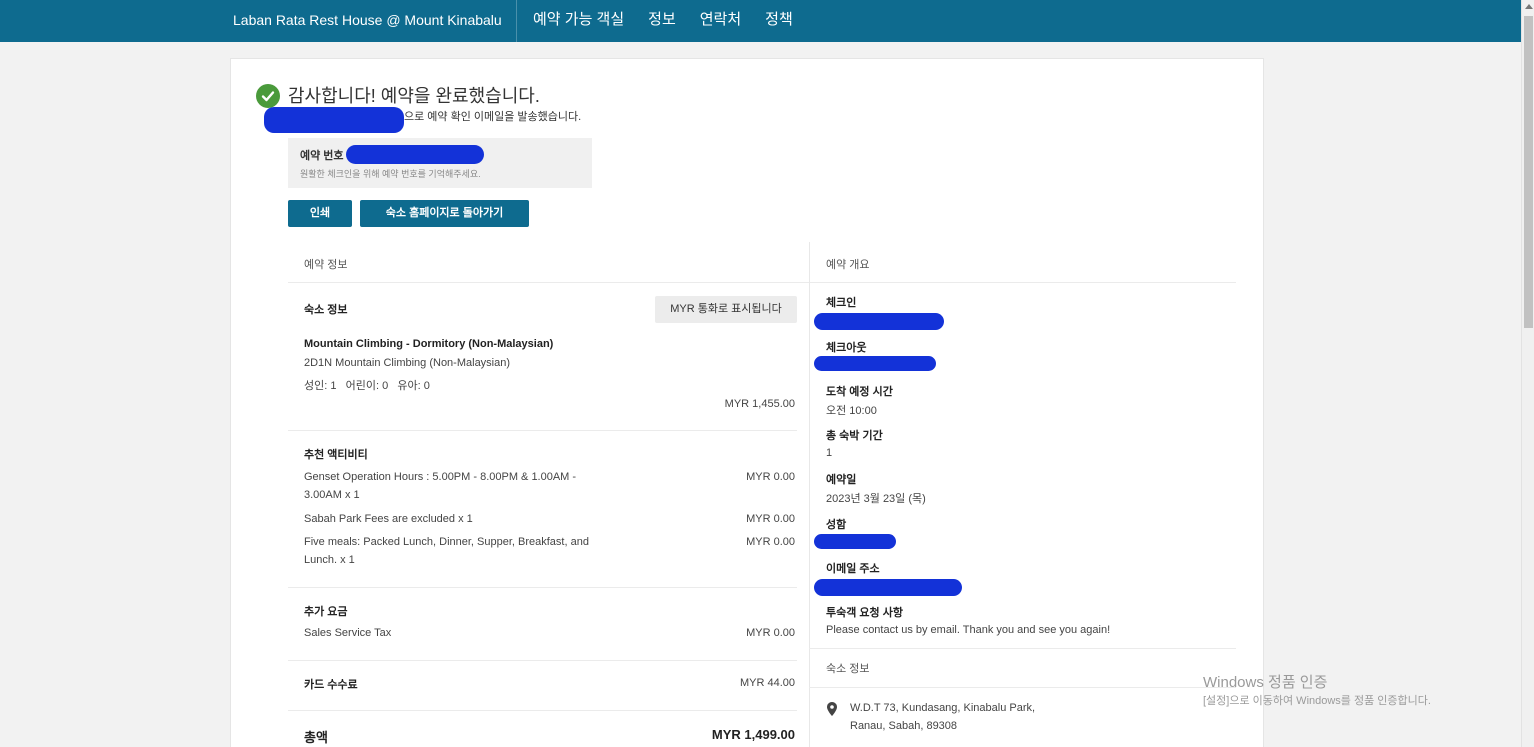 The image size is (1534, 747). What do you see at coordinates (390, 174) in the screenshot?
I see `reference-hint: 원활한 체크인을 위해 예약 번호를 기억해주세요.` at bounding box center [390, 174].